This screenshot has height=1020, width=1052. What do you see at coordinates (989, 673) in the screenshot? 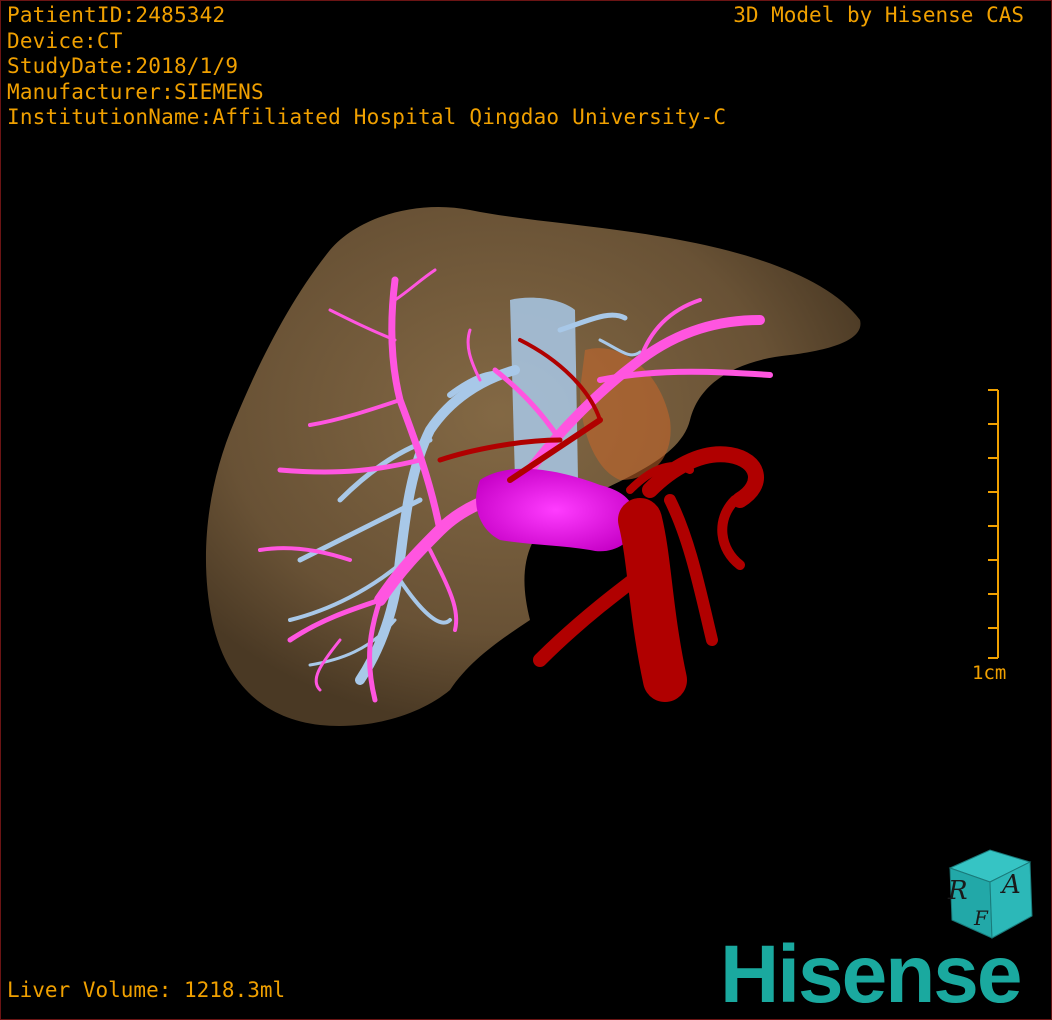
I see `scale-label: 1cm` at bounding box center [989, 673].